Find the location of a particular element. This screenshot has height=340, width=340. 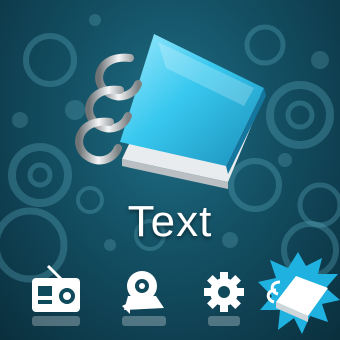

menu-title: Text is located at coordinates (170, 221).